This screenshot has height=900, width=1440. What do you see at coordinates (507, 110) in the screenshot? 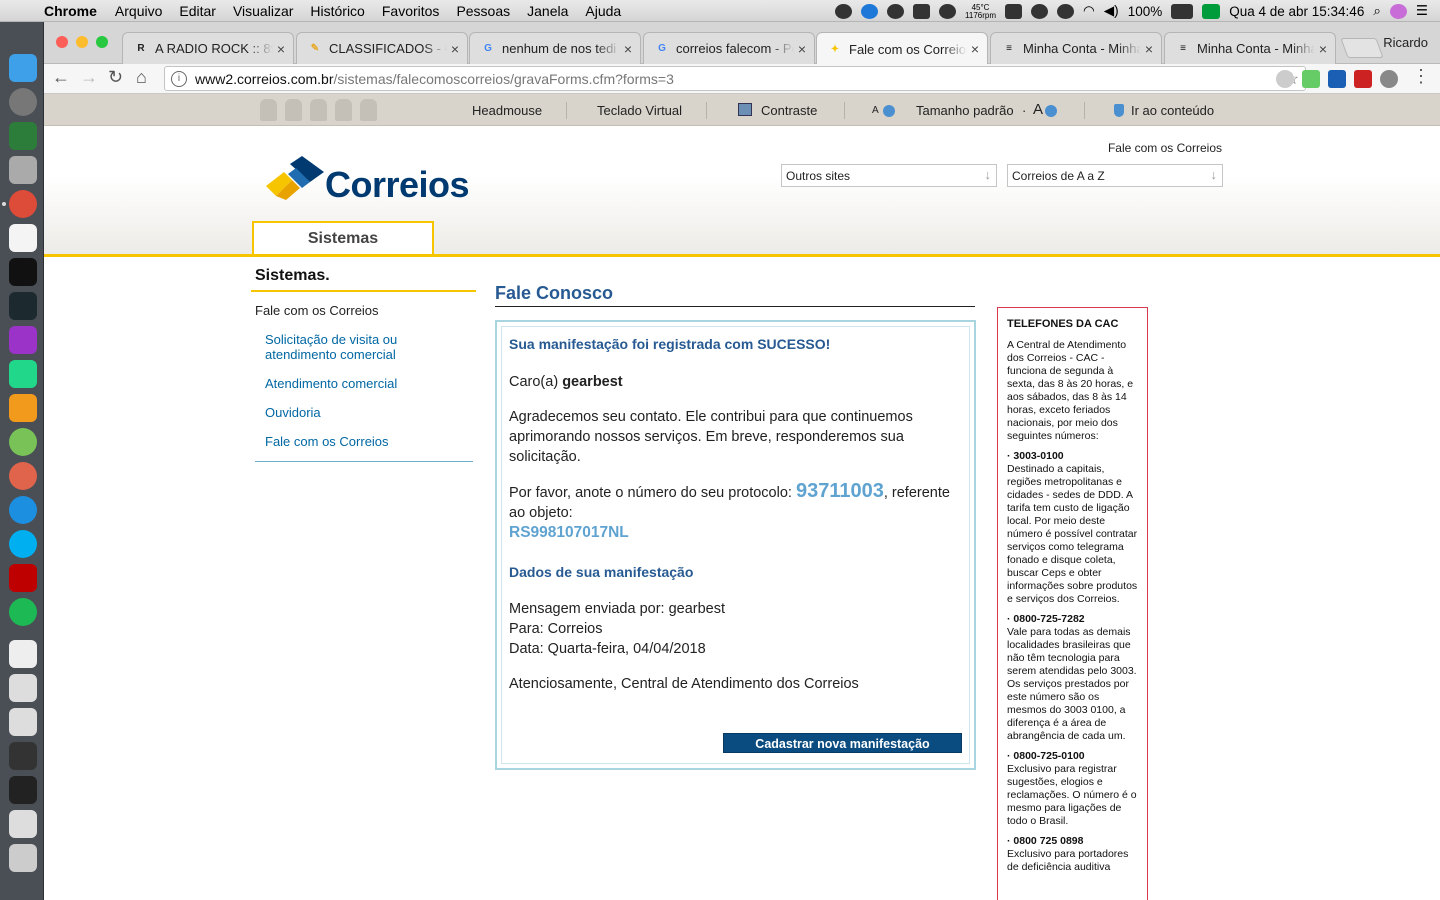
I see `headmouse-link: Headmouse` at bounding box center [507, 110].